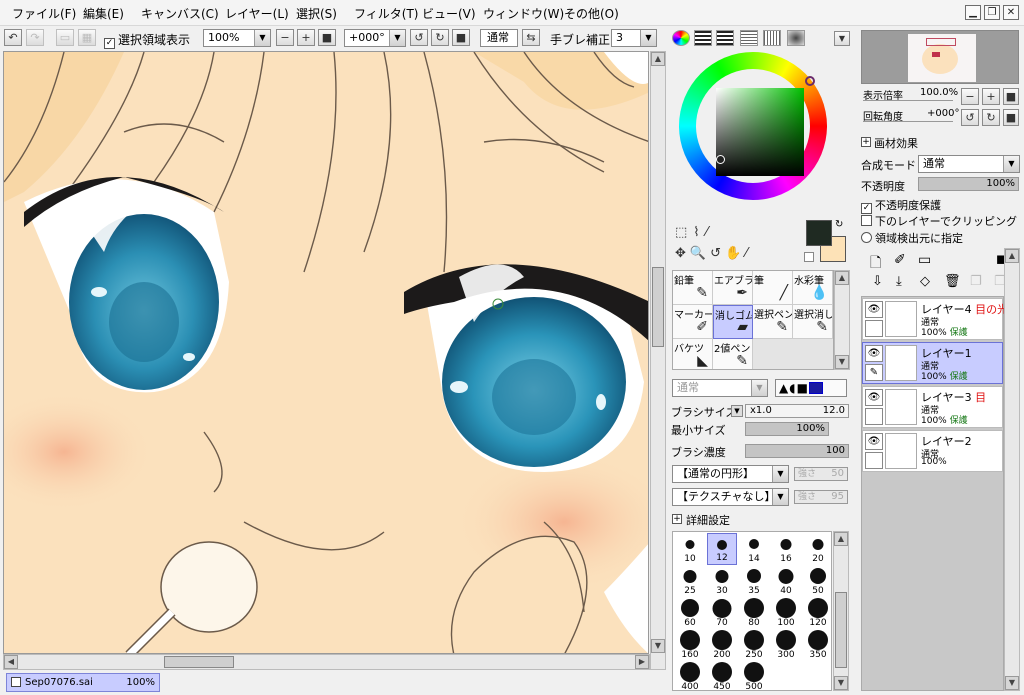 This screenshot has width=1024, height=695. What do you see at coordinates (842, 38) in the screenshot?
I see `panel-menu-icon: ▼` at bounding box center [842, 38].